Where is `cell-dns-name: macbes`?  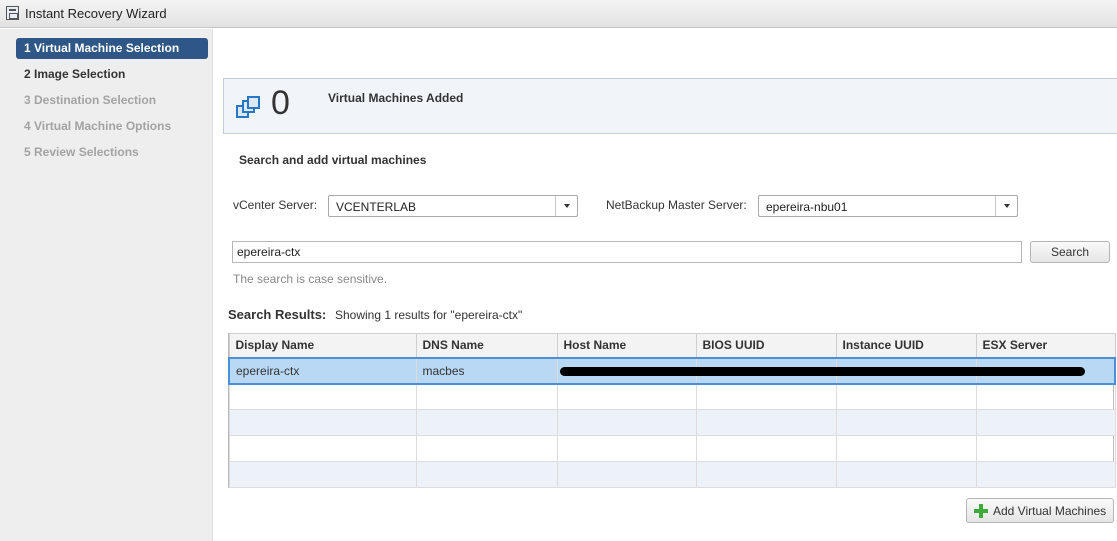
cell-dns-name: macbes is located at coordinates (486, 370).